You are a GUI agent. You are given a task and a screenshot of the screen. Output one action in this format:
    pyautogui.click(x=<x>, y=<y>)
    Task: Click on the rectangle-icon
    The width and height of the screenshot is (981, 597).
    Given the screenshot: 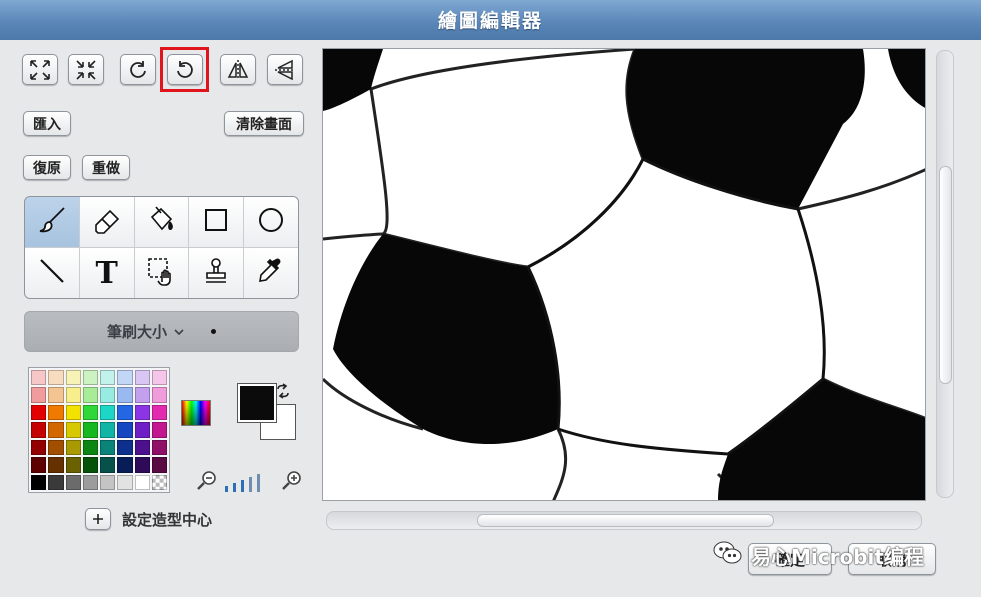 What is the action you would take?
    pyautogui.click(x=216, y=222)
    